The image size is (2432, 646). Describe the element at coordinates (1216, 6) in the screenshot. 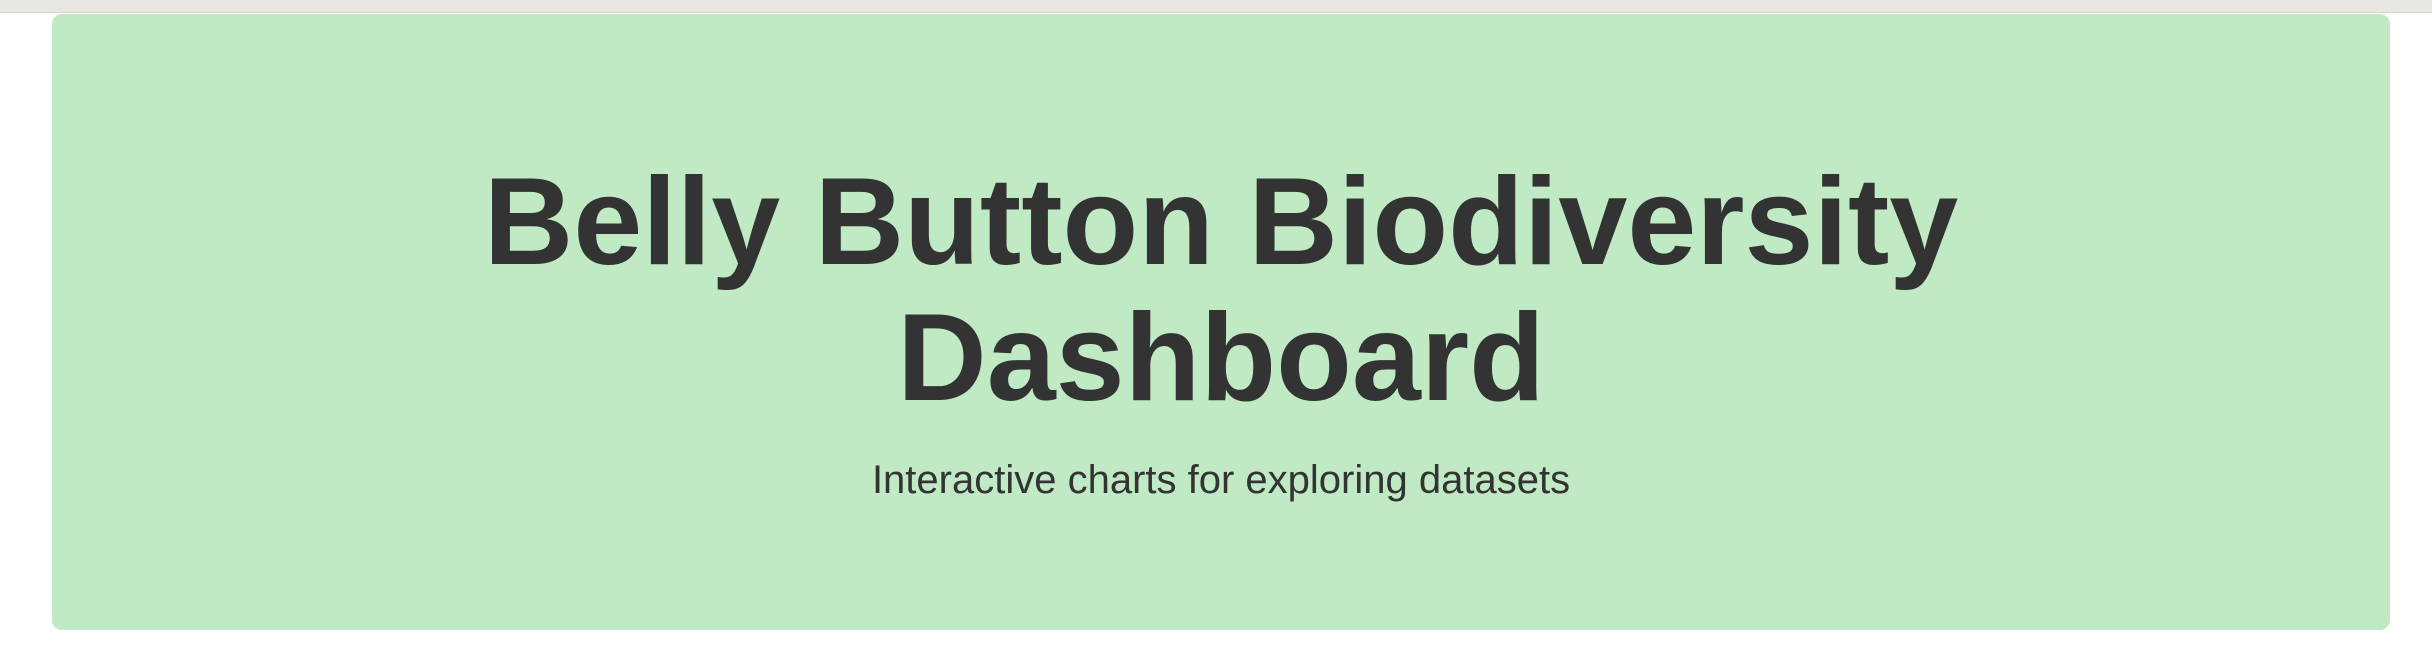

I see `browser-top-strip` at that location.